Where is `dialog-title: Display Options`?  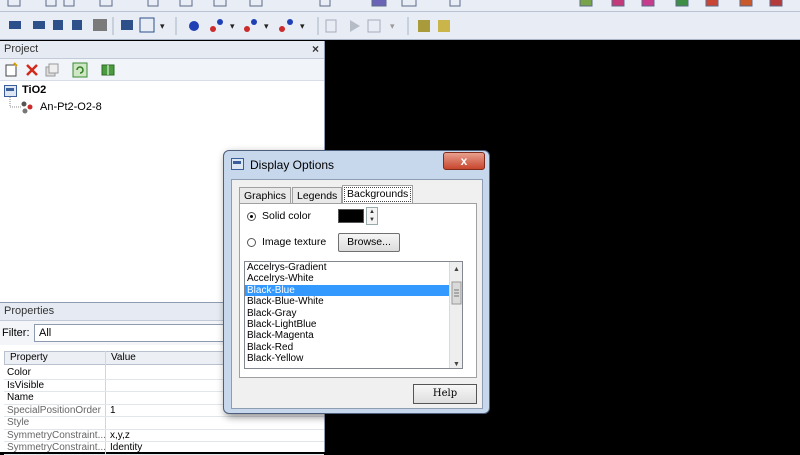 dialog-title: Display Options is located at coordinates (292, 165).